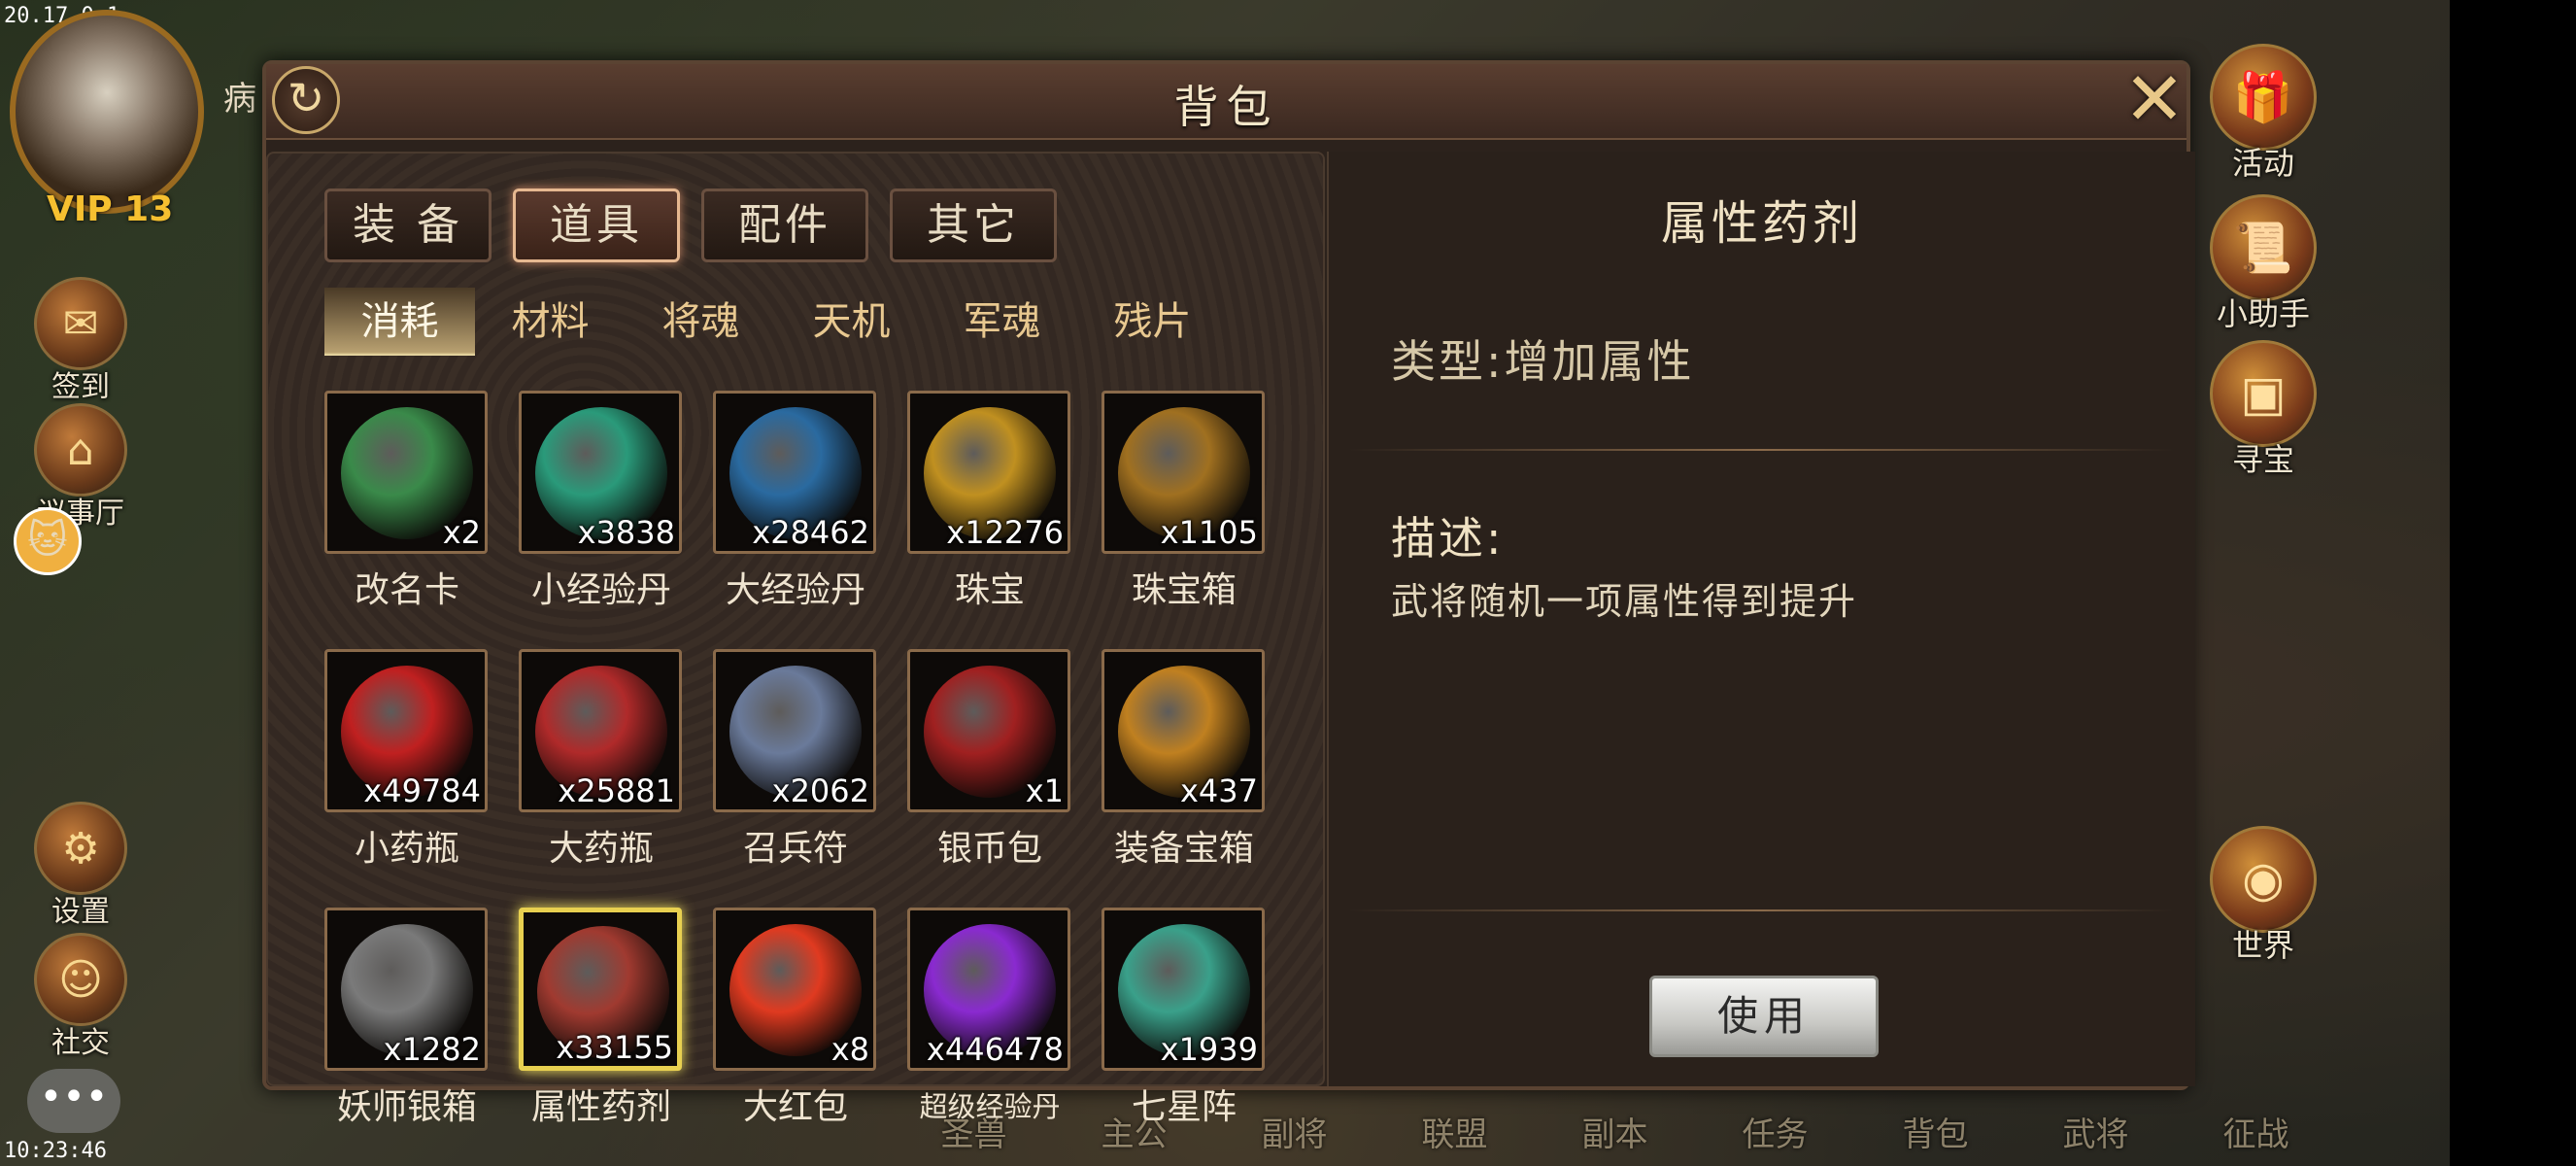 Image resolution: width=2576 pixels, height=1166 pixels. What do you see at coordinates (80, 912) in the screenshot?
I see `left-menu-label: 设置` at bounding box center [80, 912].